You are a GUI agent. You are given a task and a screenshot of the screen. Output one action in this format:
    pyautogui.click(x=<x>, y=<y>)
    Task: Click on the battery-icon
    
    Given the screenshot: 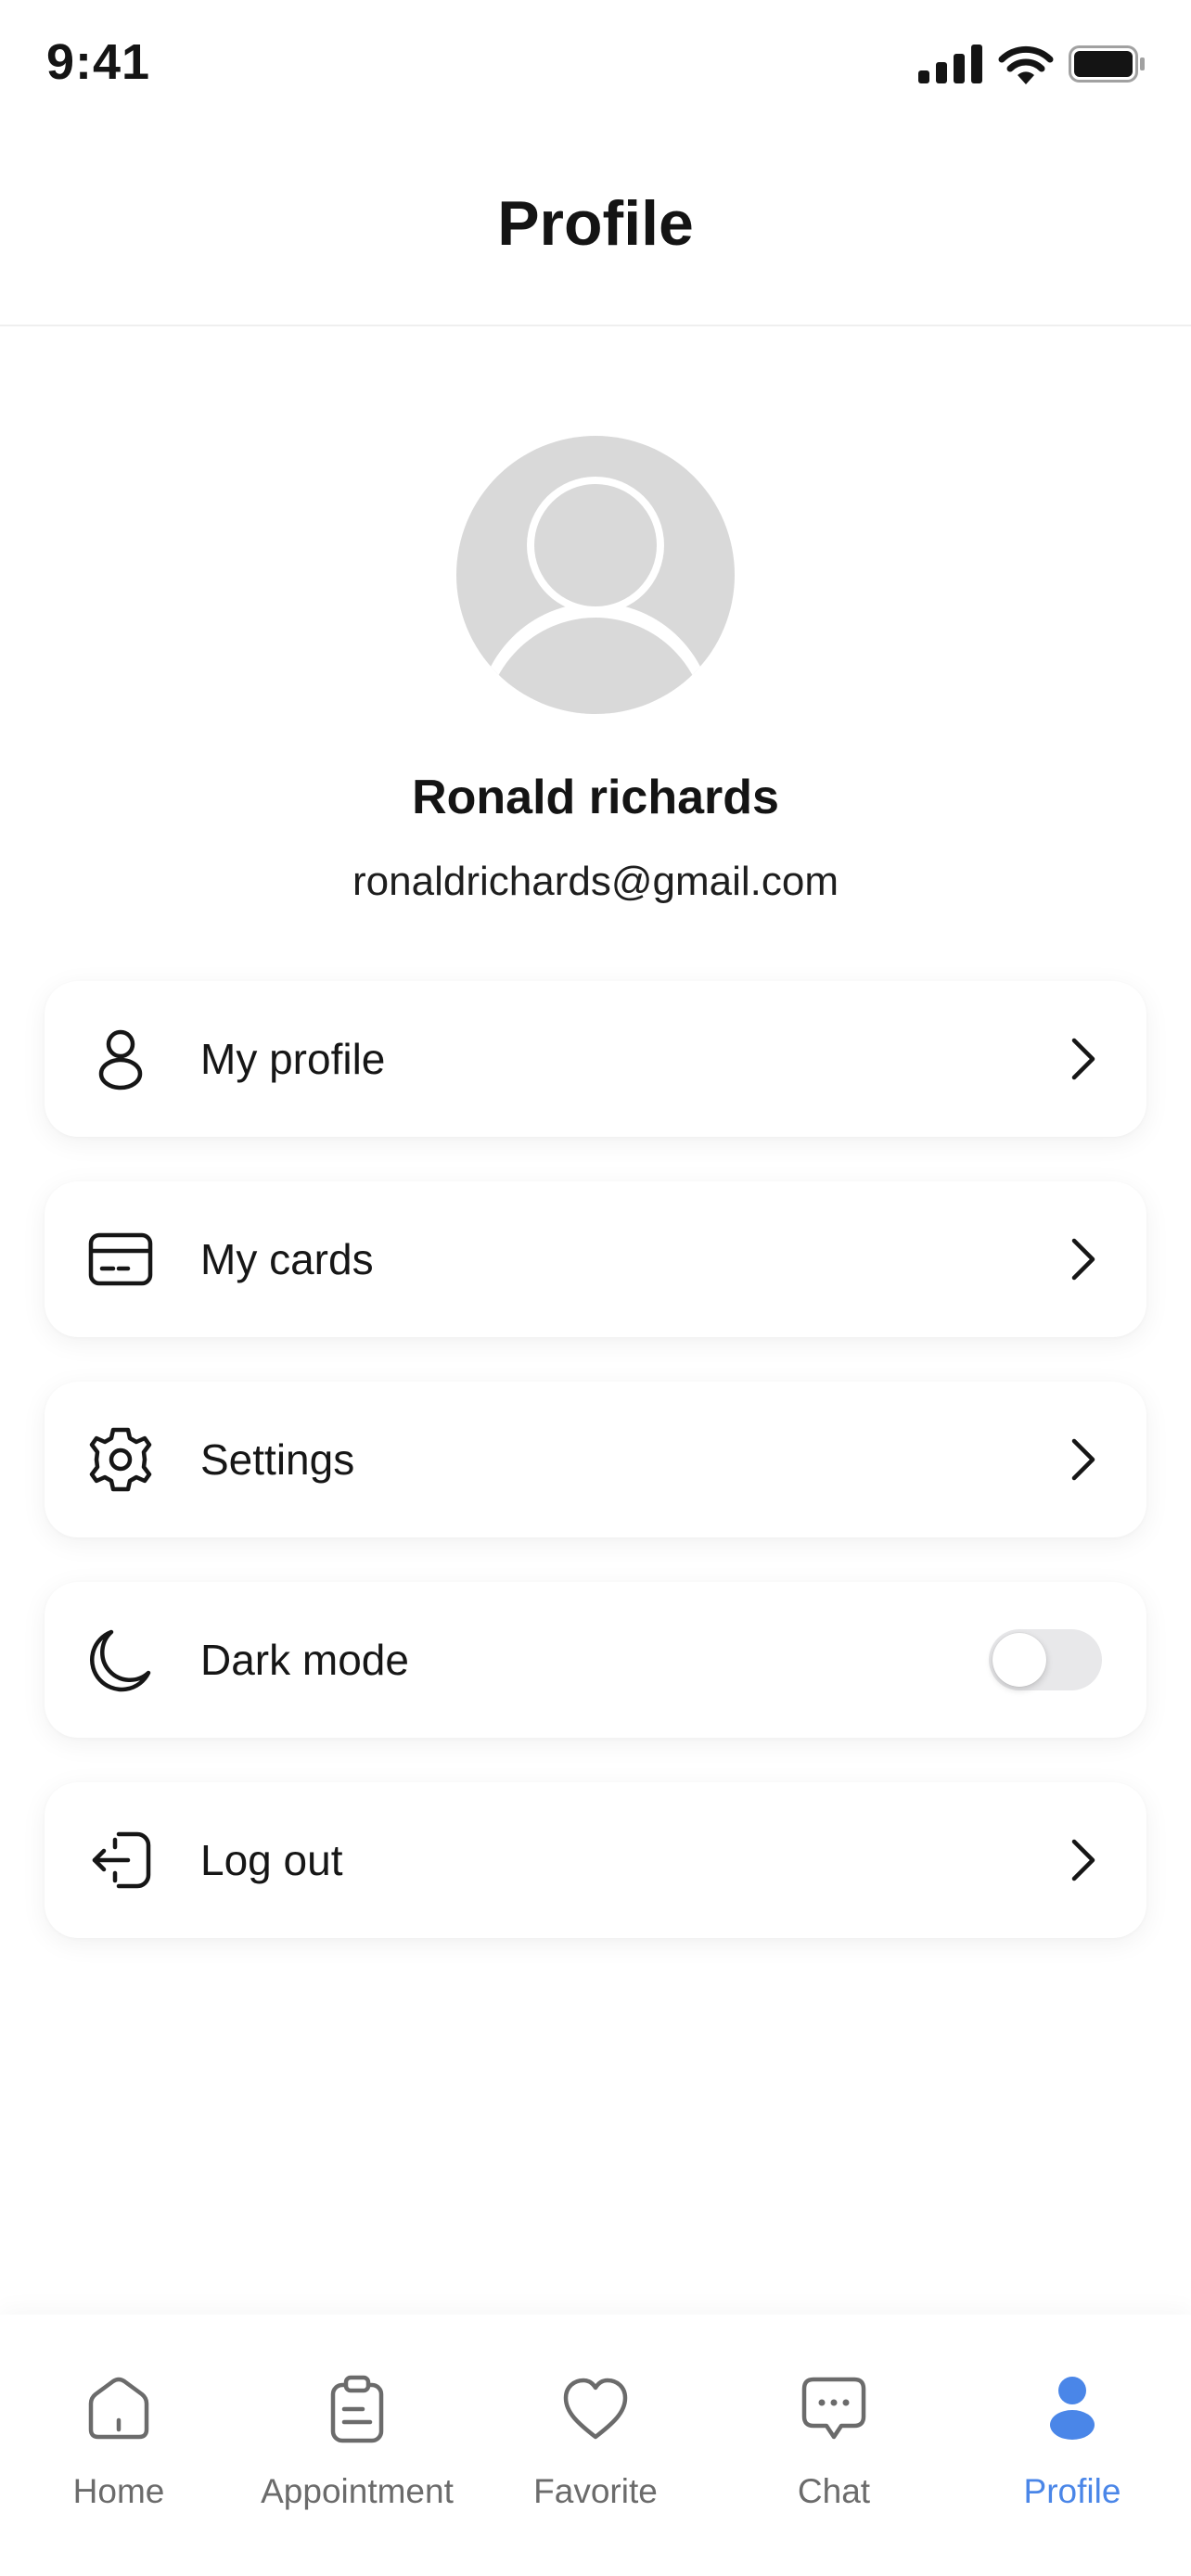 What is the action you would take?
    pyautogui.click(x=1107, y=64)
    